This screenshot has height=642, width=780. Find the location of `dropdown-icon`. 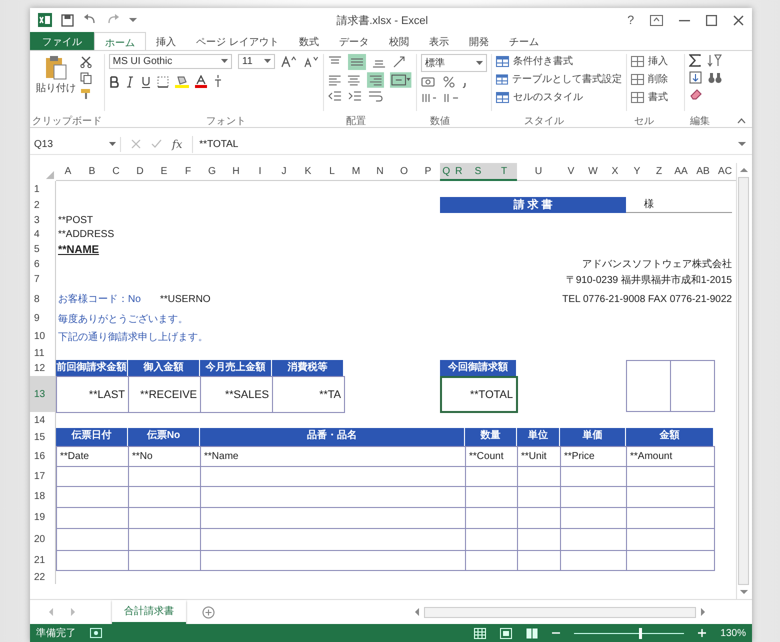

dropdown-icon is located at coordinates (133, 20).